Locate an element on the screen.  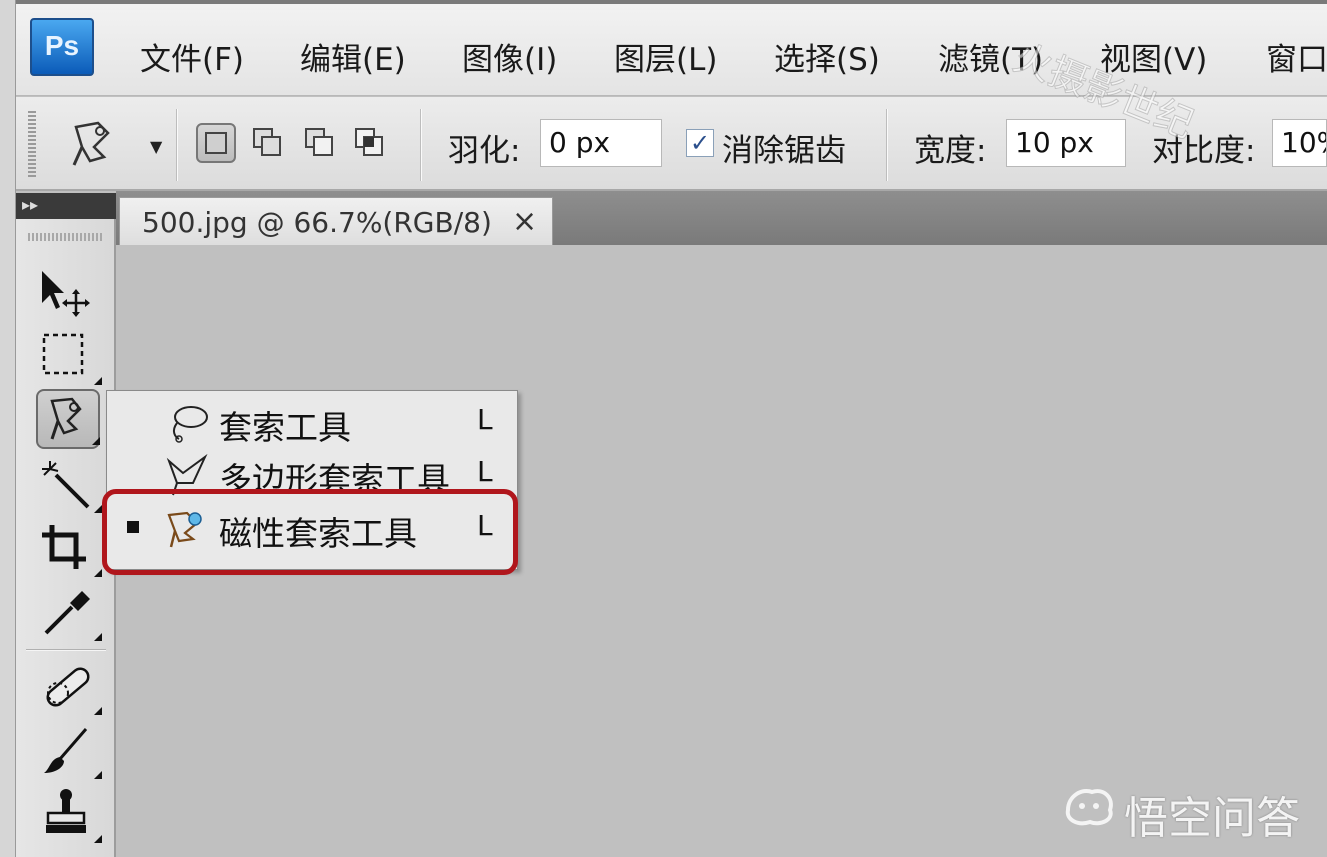
eyedropper-tool-button is located at coordinates (69, 613).